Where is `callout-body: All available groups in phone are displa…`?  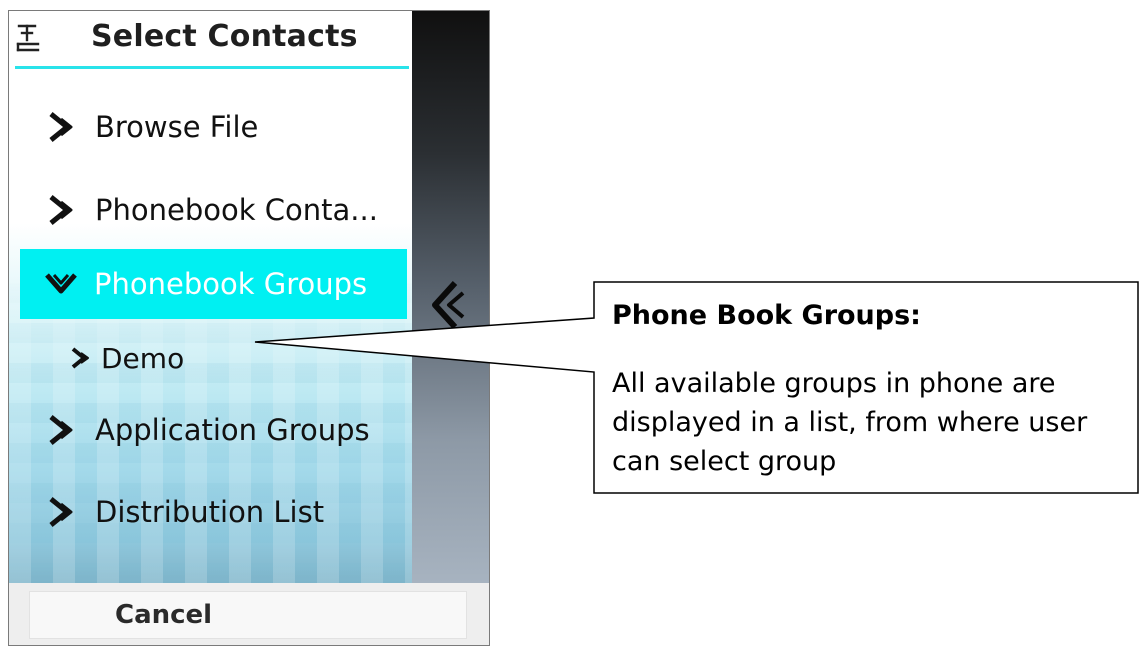 callout-body: All available groups in phone are displa… is located at coordinates (850, 422).